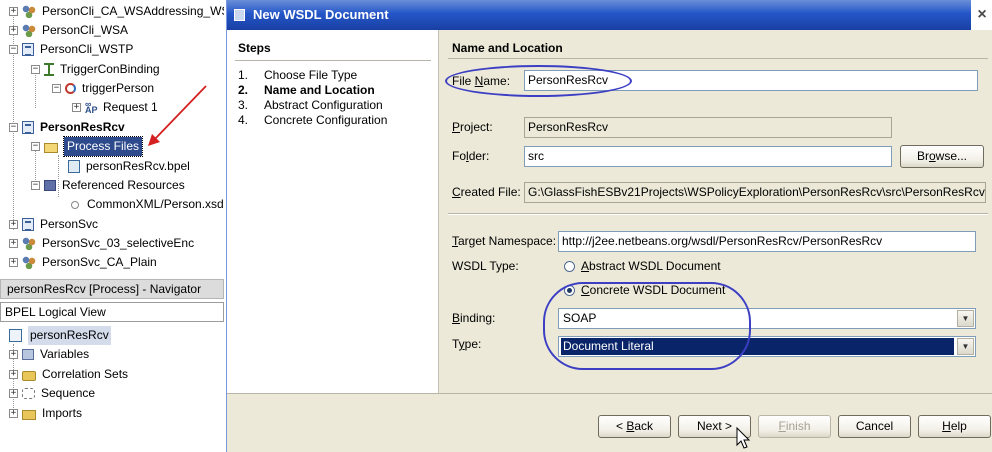  Describe the element at coordinates (485, 266) in the screenshot. I see `wsdl-type-label: WSDL Type:` at that location.